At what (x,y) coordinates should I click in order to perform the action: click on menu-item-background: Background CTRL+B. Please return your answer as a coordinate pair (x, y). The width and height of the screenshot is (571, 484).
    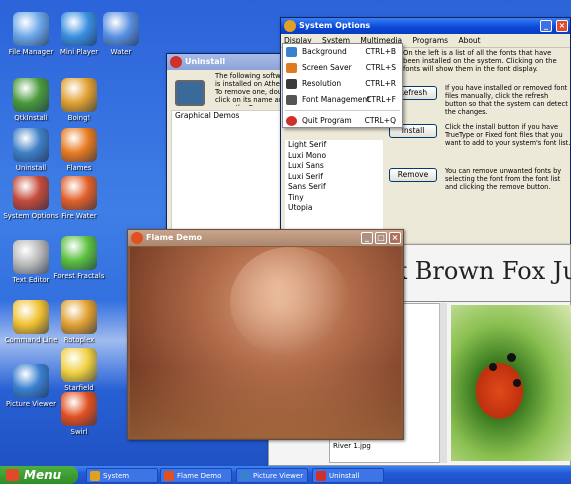
    Looking at the image, I should click on (342, 52).